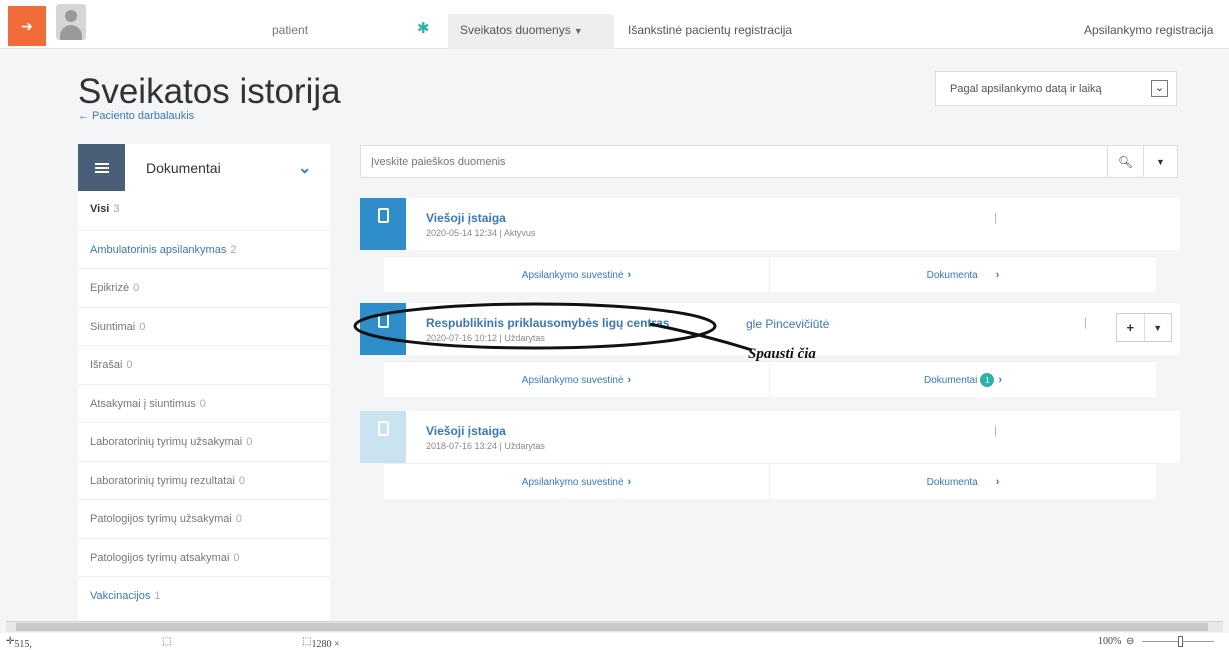 Image resolution: width=1229 pixels, height=650 pixels. Describe the element at coordinates (167, 641) in the screenshot. I see `selection-icon: ⬚` at that location.